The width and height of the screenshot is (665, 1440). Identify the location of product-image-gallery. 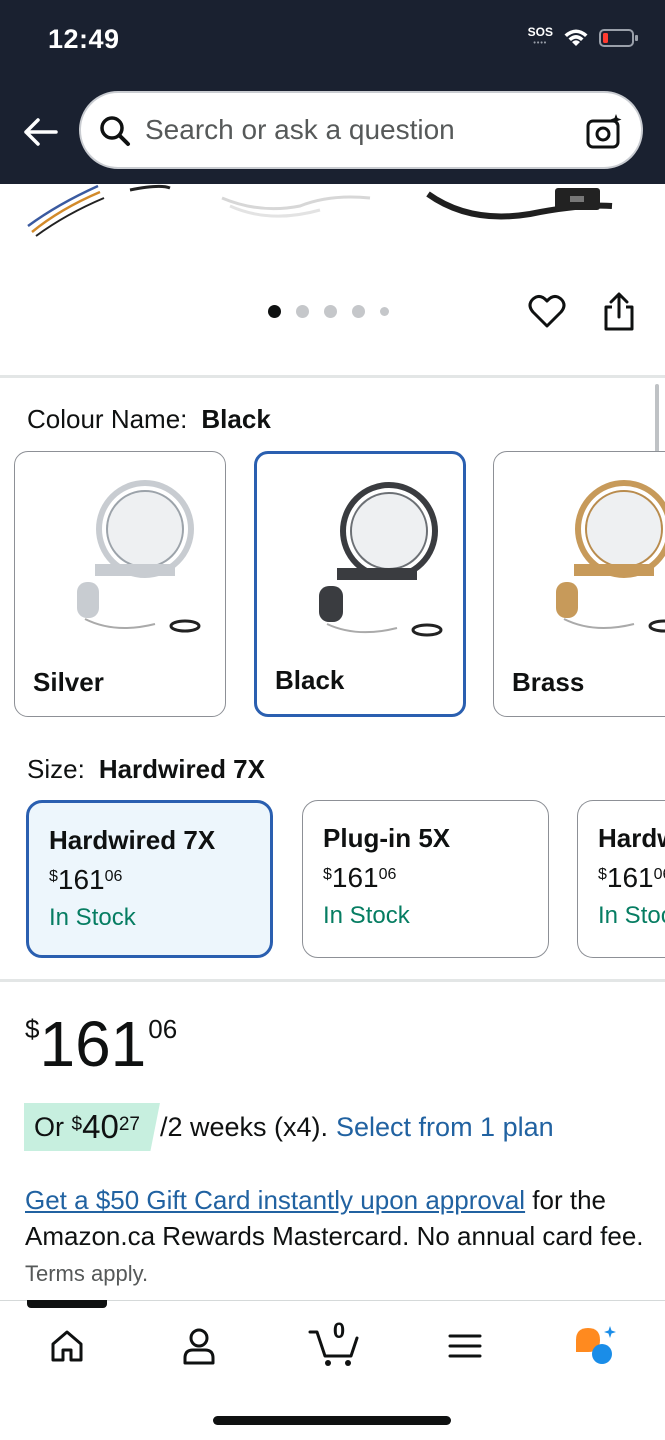
(332, 280).